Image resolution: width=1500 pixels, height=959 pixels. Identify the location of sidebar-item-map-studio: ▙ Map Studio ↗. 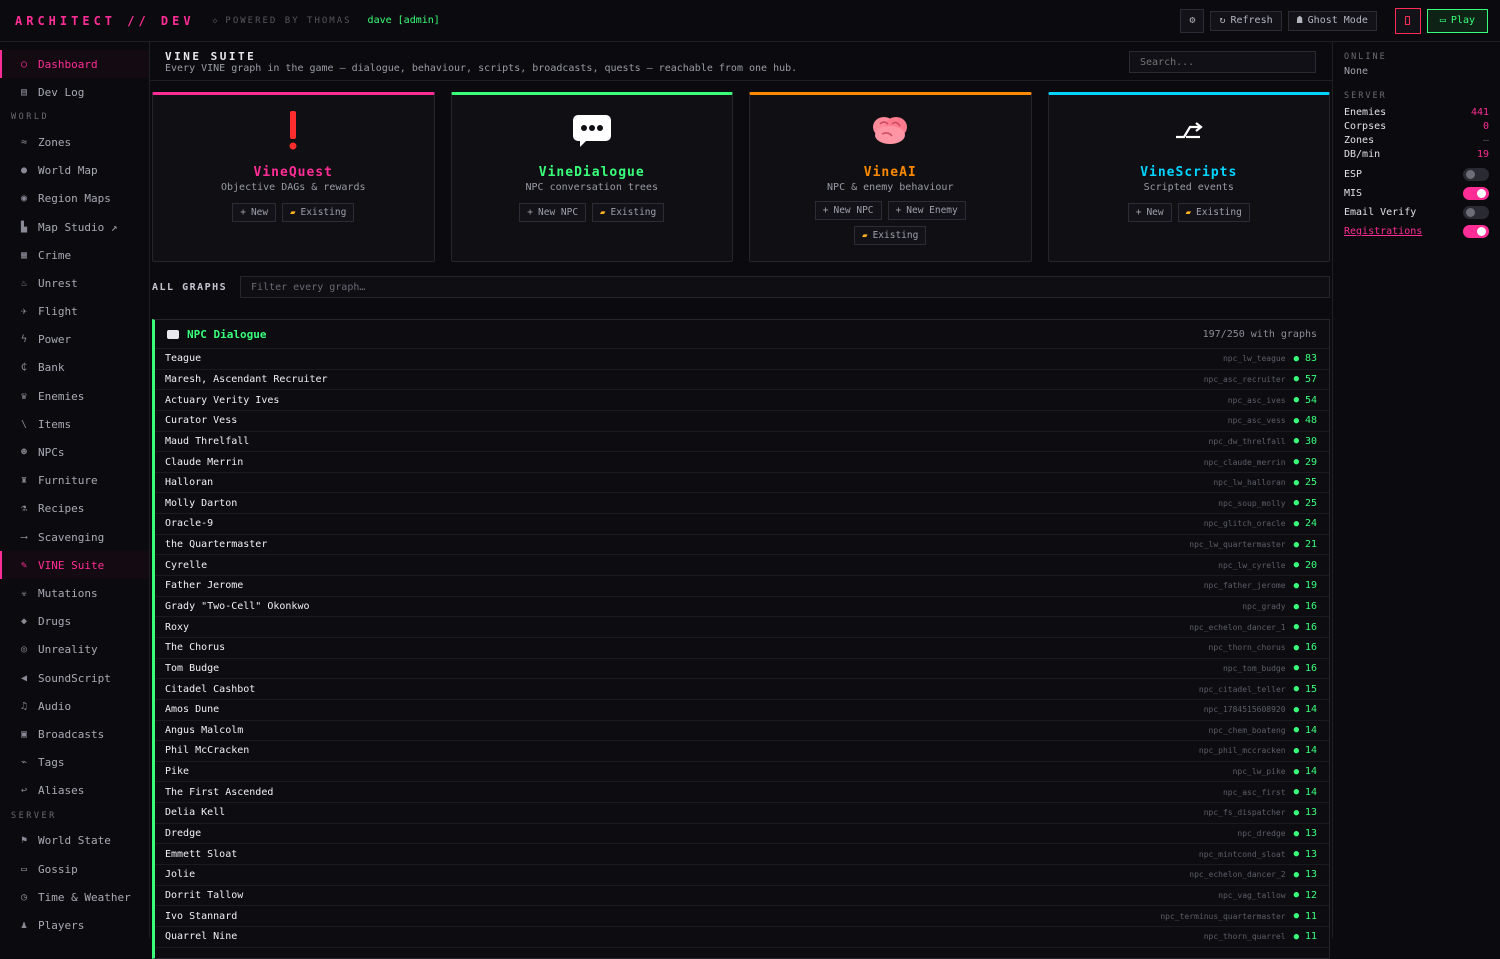
(74, 227).